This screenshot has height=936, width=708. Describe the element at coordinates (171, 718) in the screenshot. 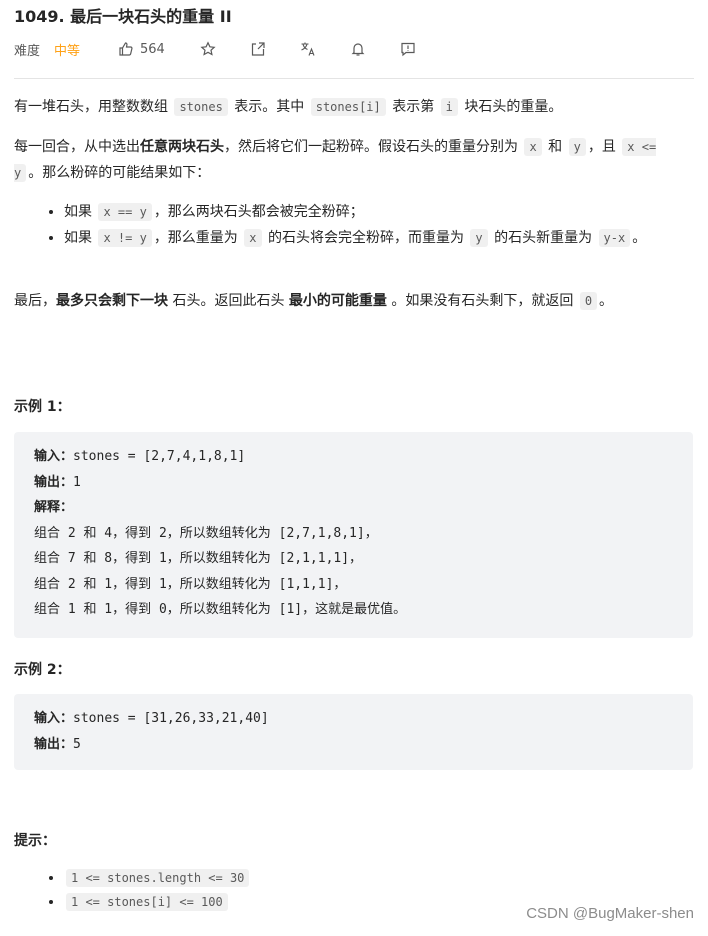

I see `input-value: stones = [31,26,33,21,40]` at that location.